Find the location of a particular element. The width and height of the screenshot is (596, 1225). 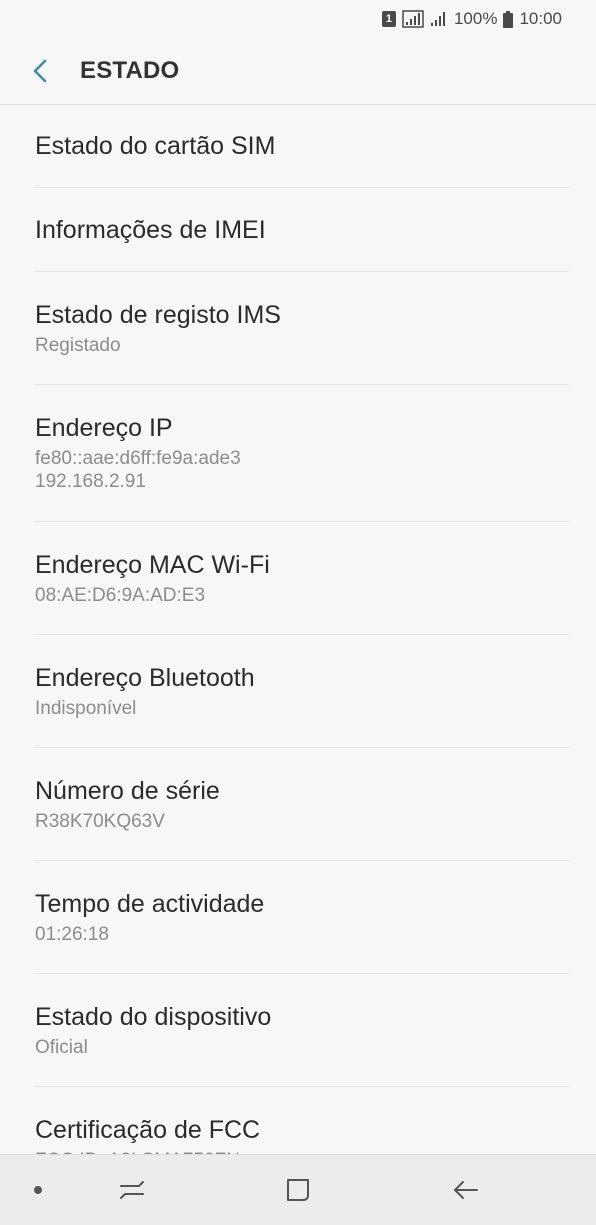

list-item-serial-number: Número de série R38K70KQ63V is located at coordinates (302, 804).